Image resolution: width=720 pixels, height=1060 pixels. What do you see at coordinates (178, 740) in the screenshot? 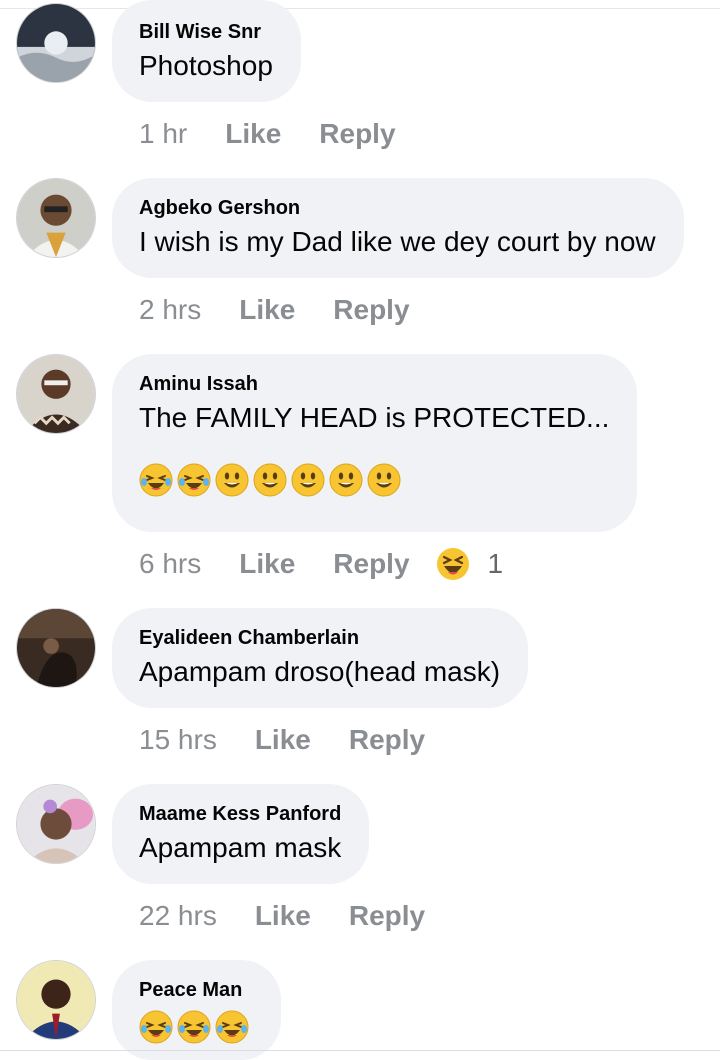
I see `timestamp: 15 hrs` at bounding box center [178, 740].